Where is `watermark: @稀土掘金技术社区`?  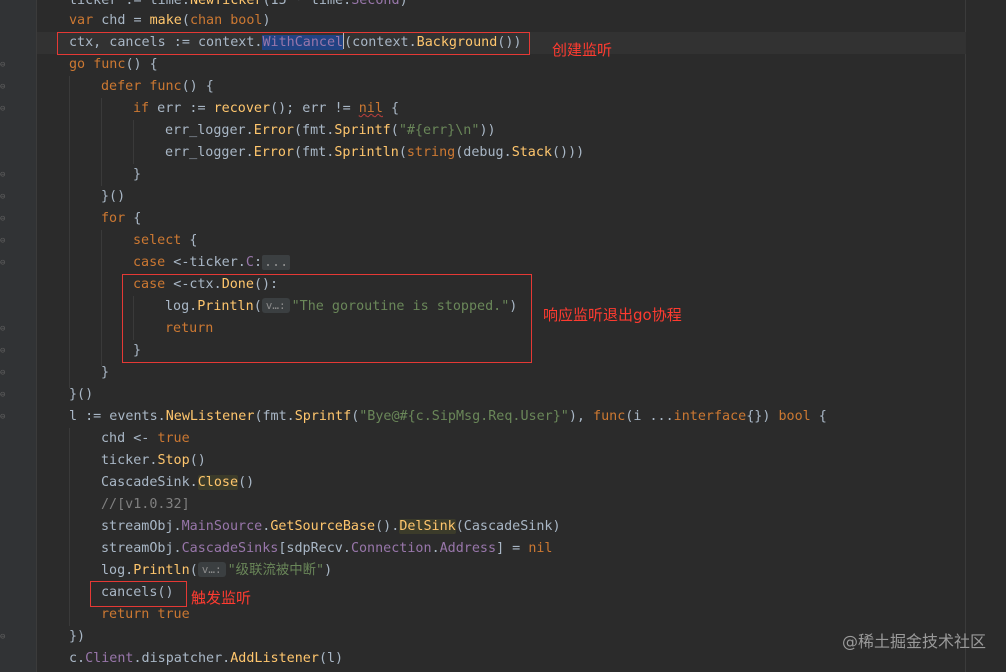 watermark: @稀土掘金技术社区 is located at coordinates (913, 641).